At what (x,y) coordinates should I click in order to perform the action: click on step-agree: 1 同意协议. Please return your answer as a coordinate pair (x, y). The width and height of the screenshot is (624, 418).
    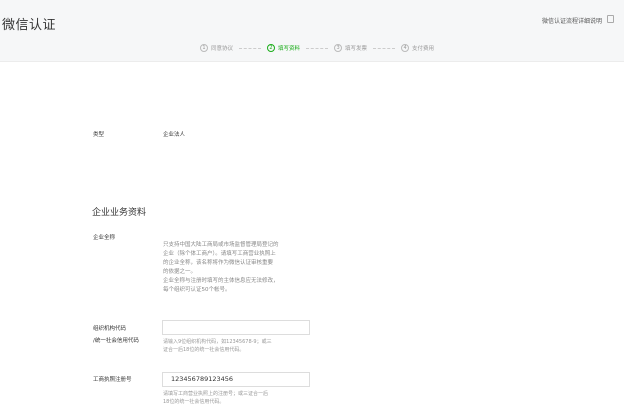
    Looking at the image, I should click on (216, 48).